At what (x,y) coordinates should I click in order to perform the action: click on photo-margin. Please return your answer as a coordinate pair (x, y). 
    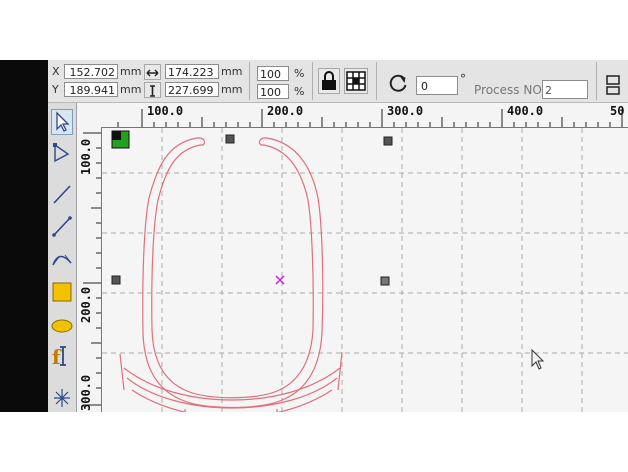
    Looking at the image, I should click on (314, 442).